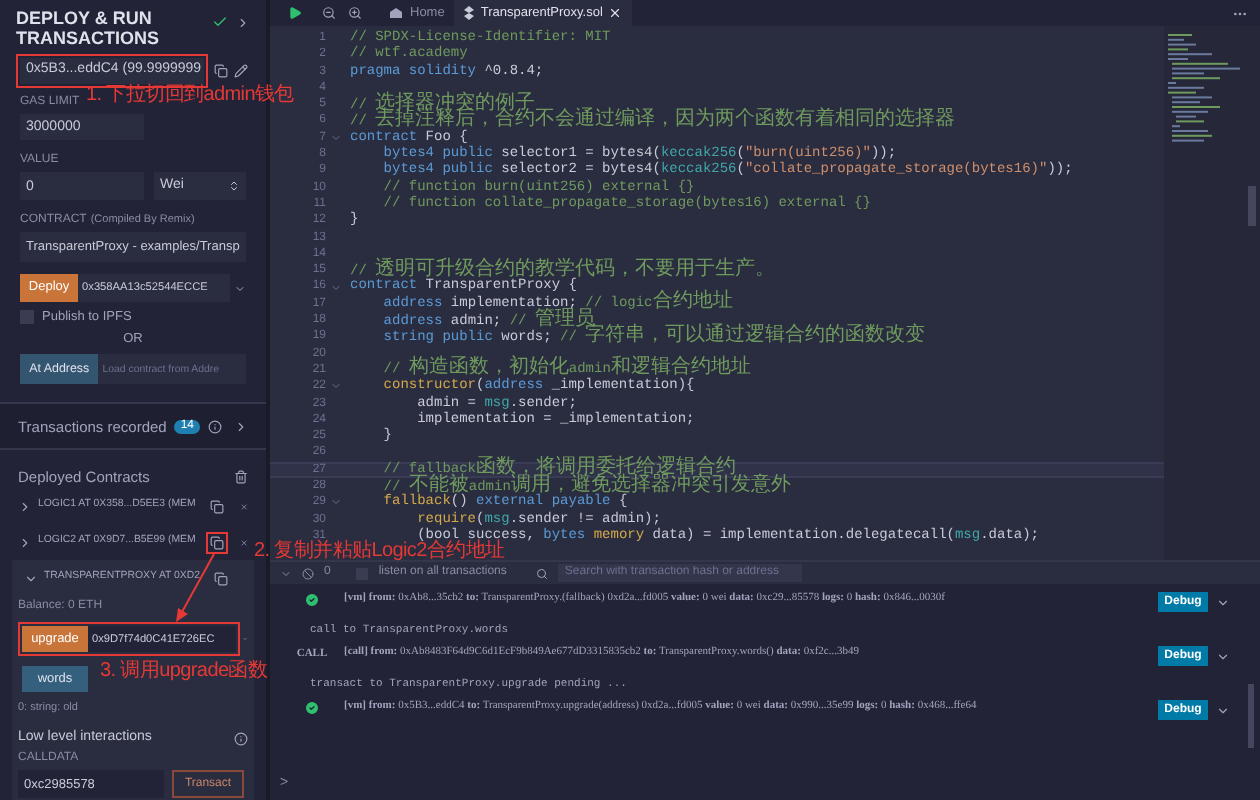 The image size is (1260, 800). What do you see at coordinates (329, 13) in the screenshot?
I see `zoom-out-icon` at bounding box center [329, 13].